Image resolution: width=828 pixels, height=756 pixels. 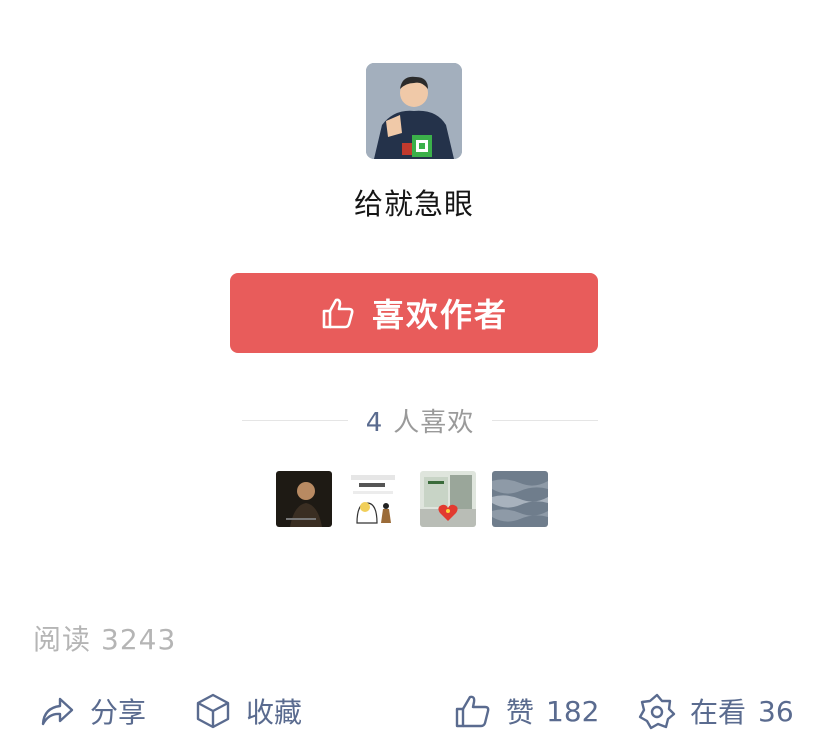 I want to click on share-button: 分享, so click(x=92, y=711).